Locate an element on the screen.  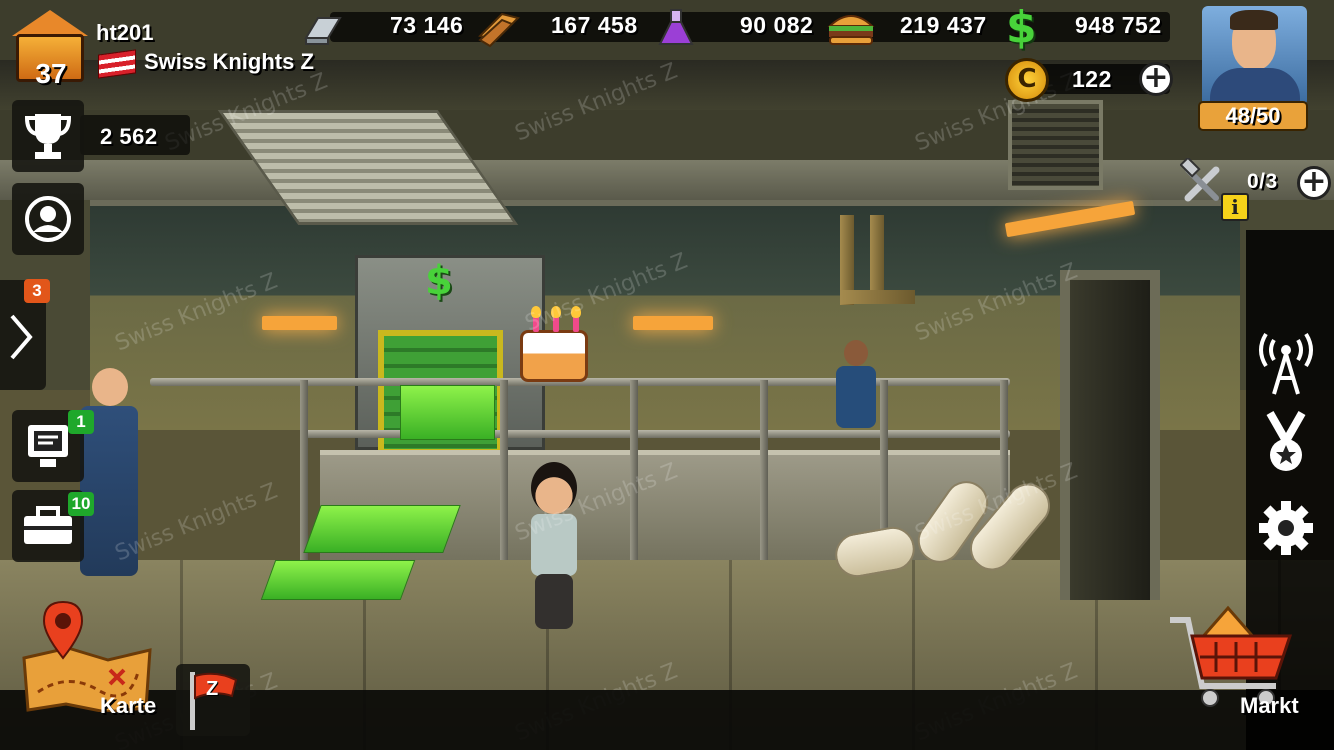
player-name: ht201 is located at coordinates (124, 33).